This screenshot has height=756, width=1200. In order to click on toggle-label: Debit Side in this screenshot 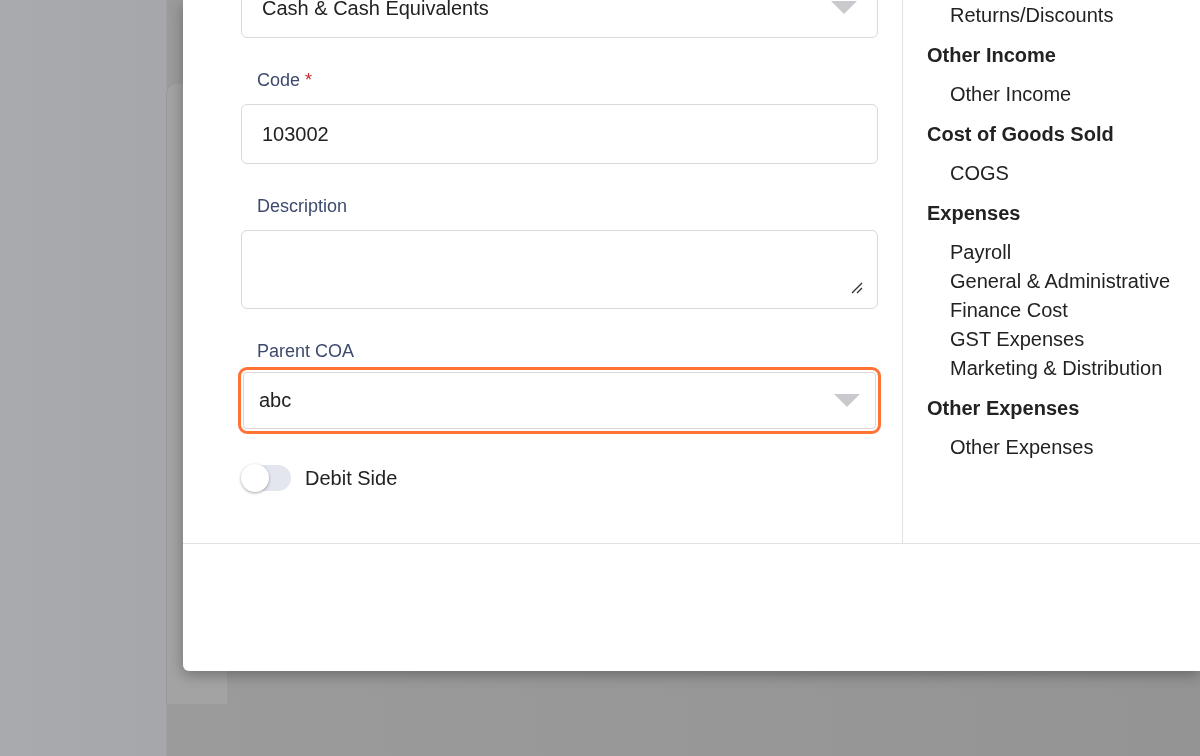, I will do `click(351, 478)`.